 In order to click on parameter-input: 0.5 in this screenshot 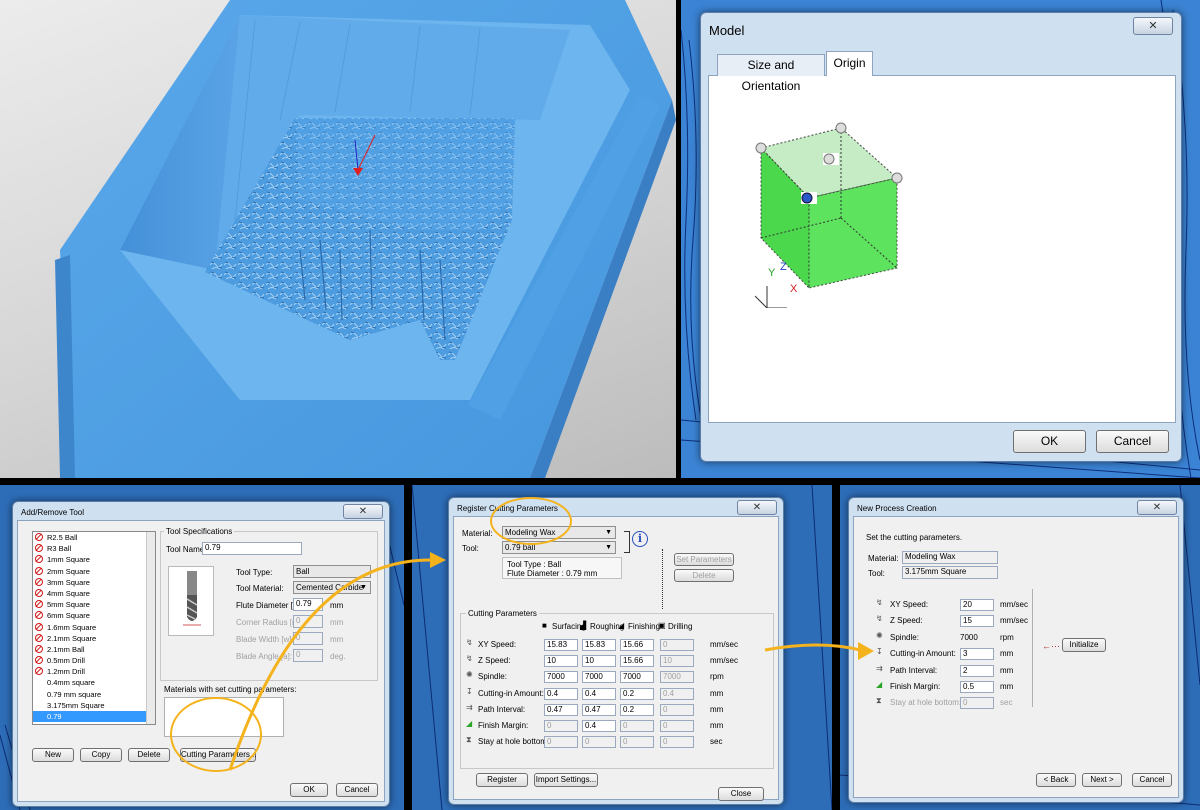, I will do `click(977, 687)`.